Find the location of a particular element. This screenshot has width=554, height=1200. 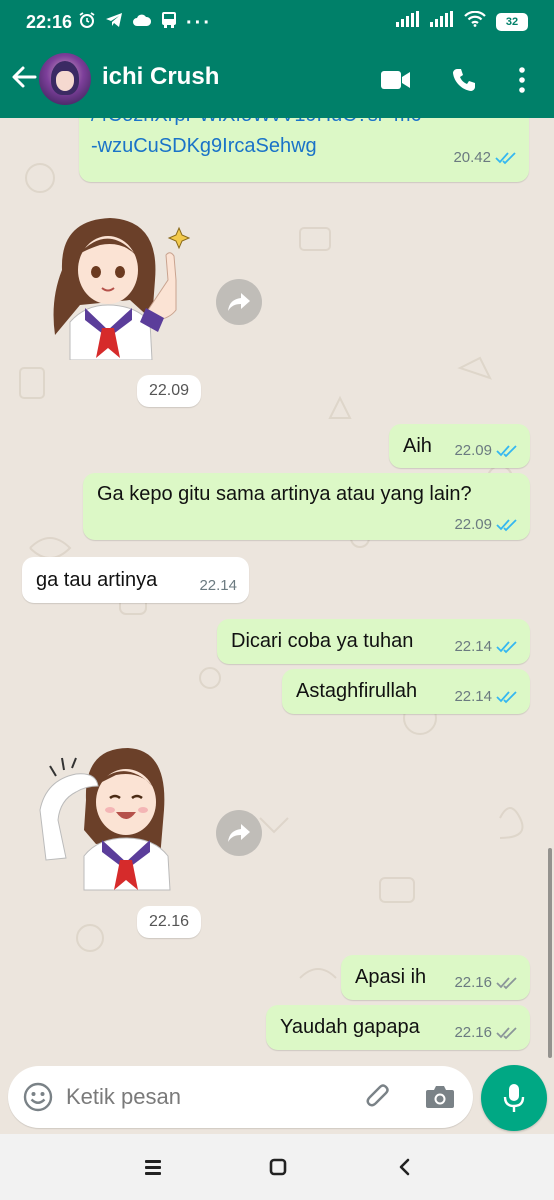

more-vertical-icon is located at coordinates (522, 80).